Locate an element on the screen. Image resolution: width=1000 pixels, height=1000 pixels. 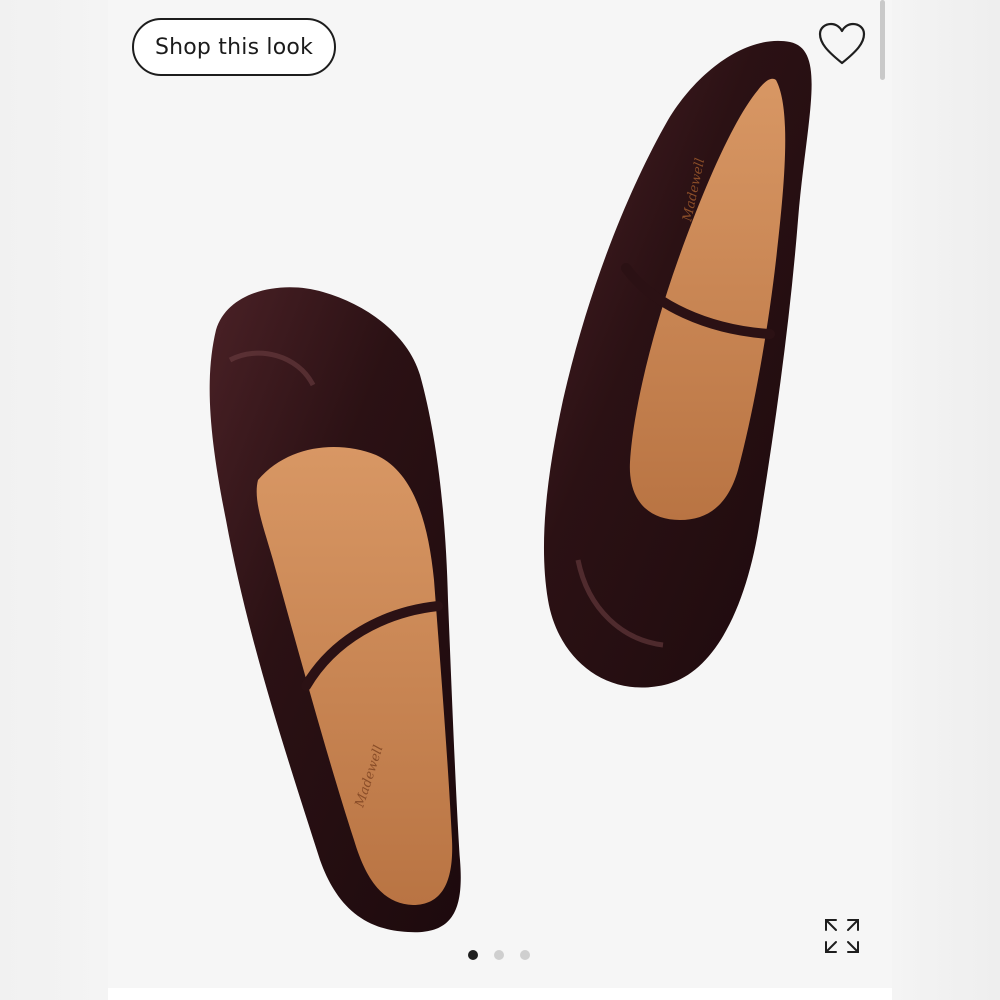
left-background is located at coordinates (54, 500).